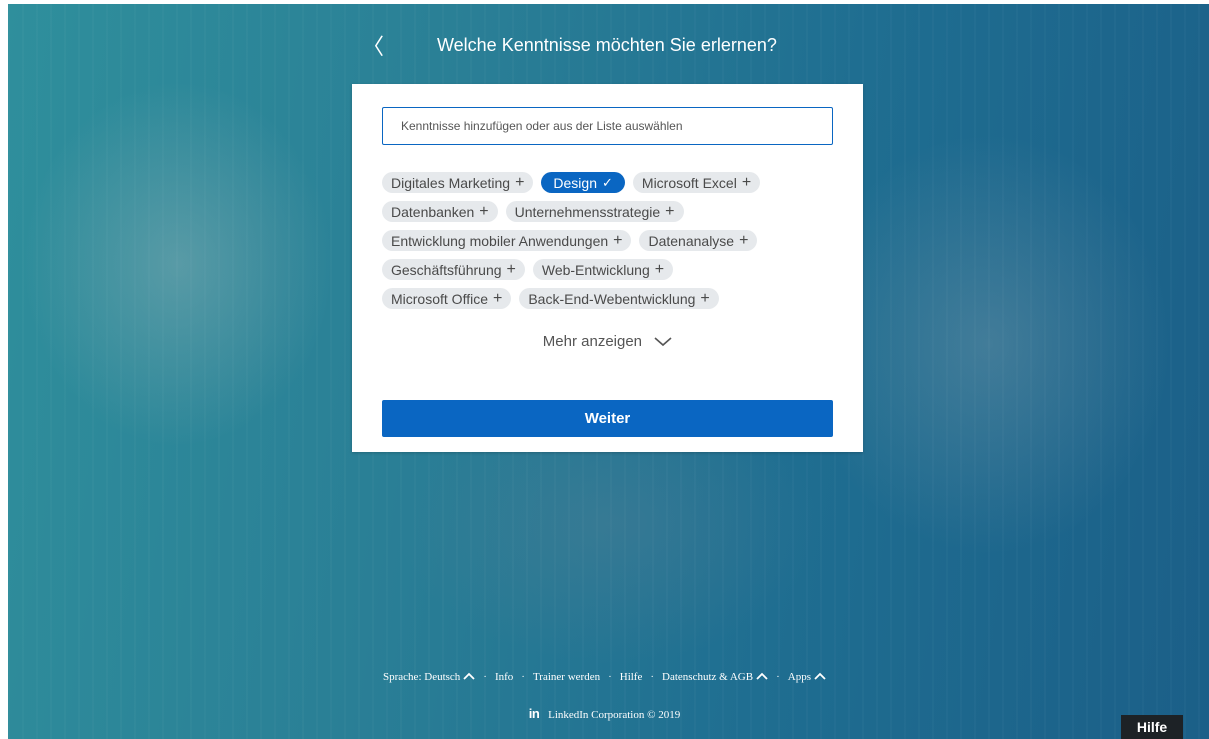 This screenshot has width=1209, height=739. I want to click on footer-link: Sprache: Deutsch, so click(429, 677).